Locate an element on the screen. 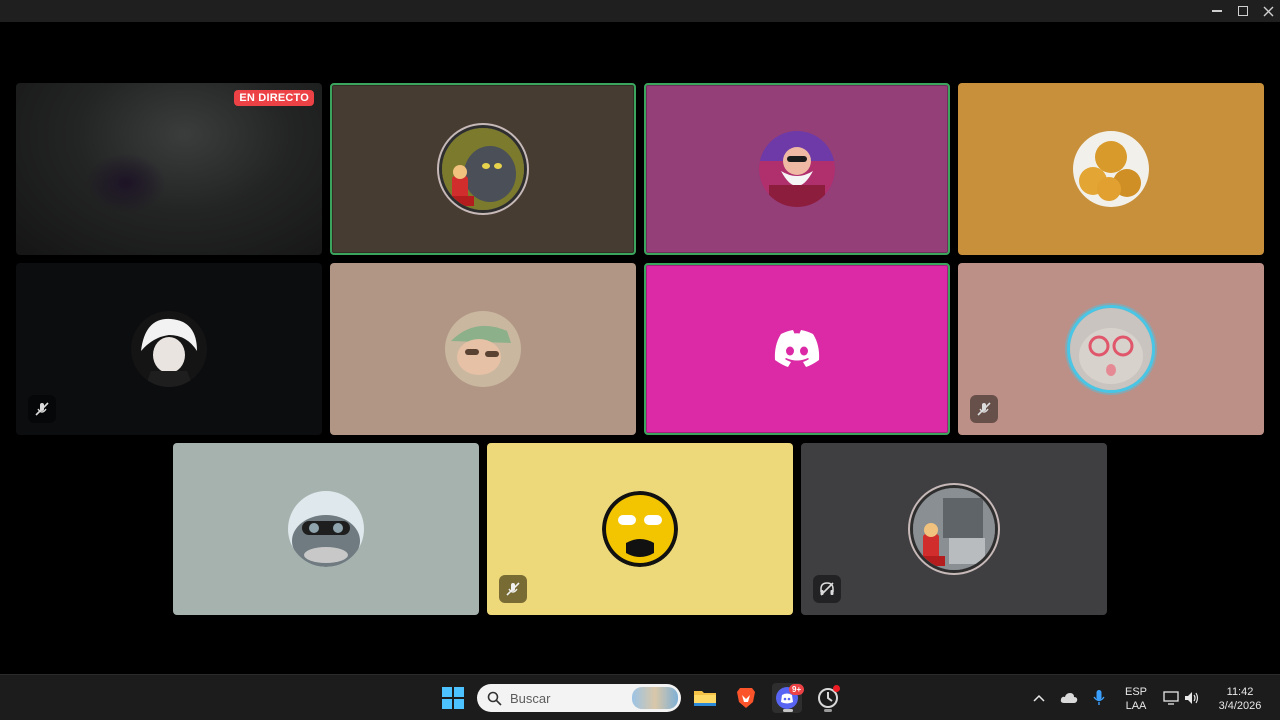 The width and height of the screenshot is (1280, 720). app-button is located at coordinates (828, 698).